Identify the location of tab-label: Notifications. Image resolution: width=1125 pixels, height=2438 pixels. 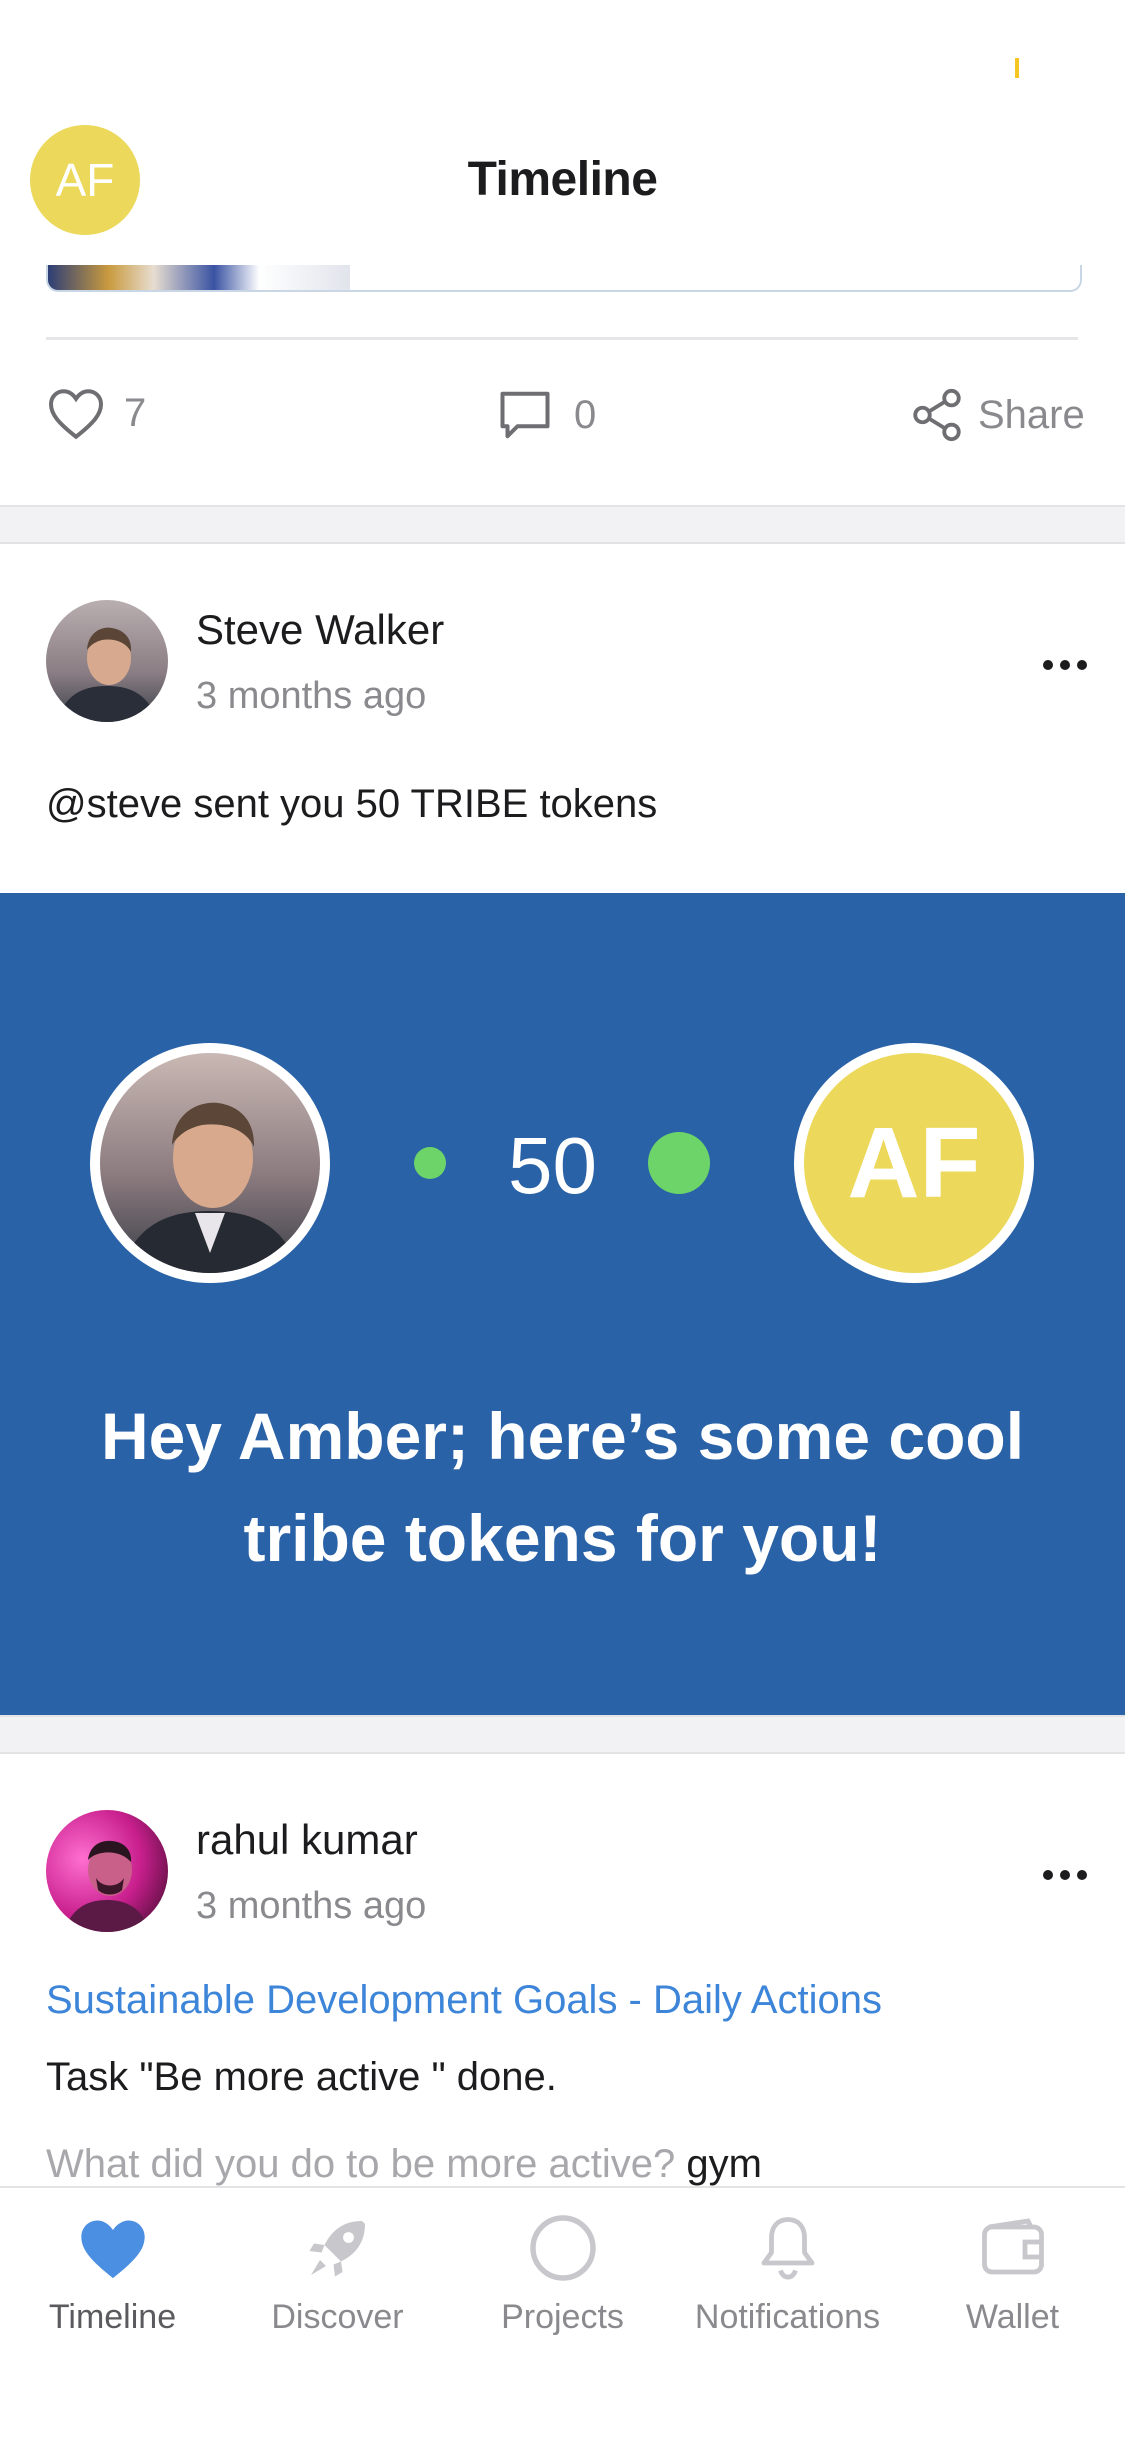
(787, 2317).